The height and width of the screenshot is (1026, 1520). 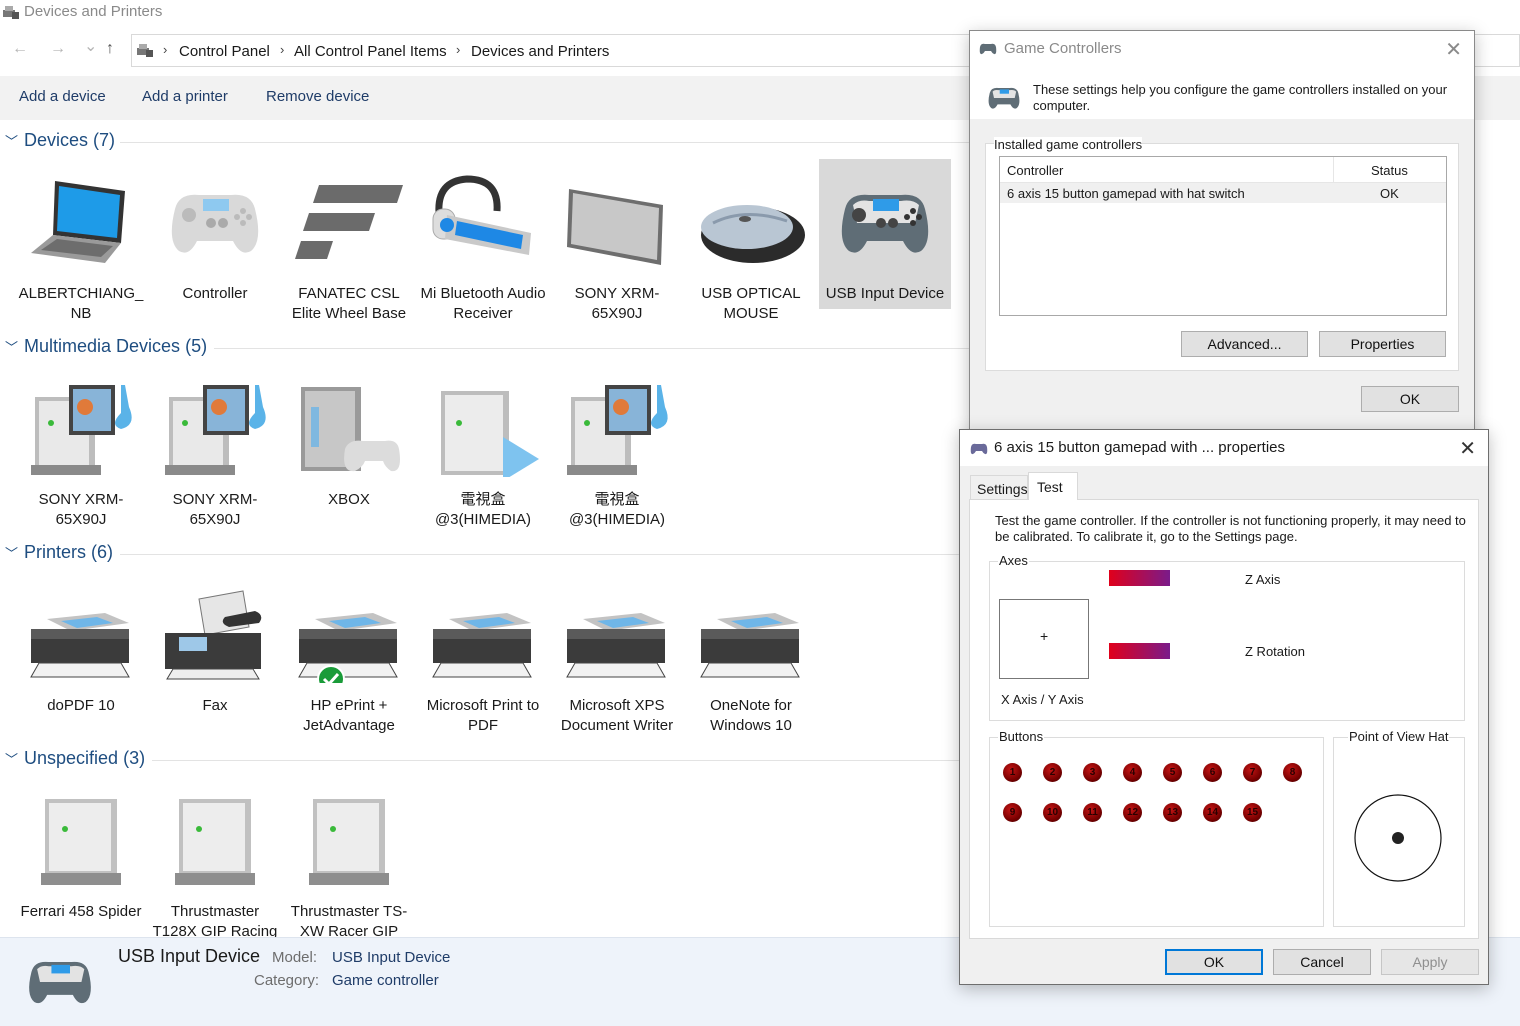 What do you see at coordinates (617, 221) in the screenshot?
I see `monitor-icon` at bounding box center [617, 221].